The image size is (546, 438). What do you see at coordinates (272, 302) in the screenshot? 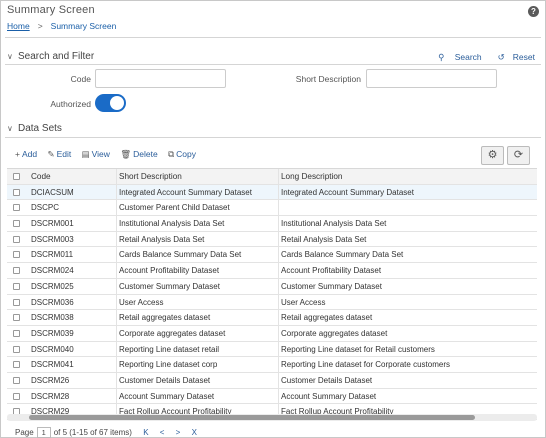
I see `table-row: DSCRM036 User Access User Access` at bounding box center [272, 302].